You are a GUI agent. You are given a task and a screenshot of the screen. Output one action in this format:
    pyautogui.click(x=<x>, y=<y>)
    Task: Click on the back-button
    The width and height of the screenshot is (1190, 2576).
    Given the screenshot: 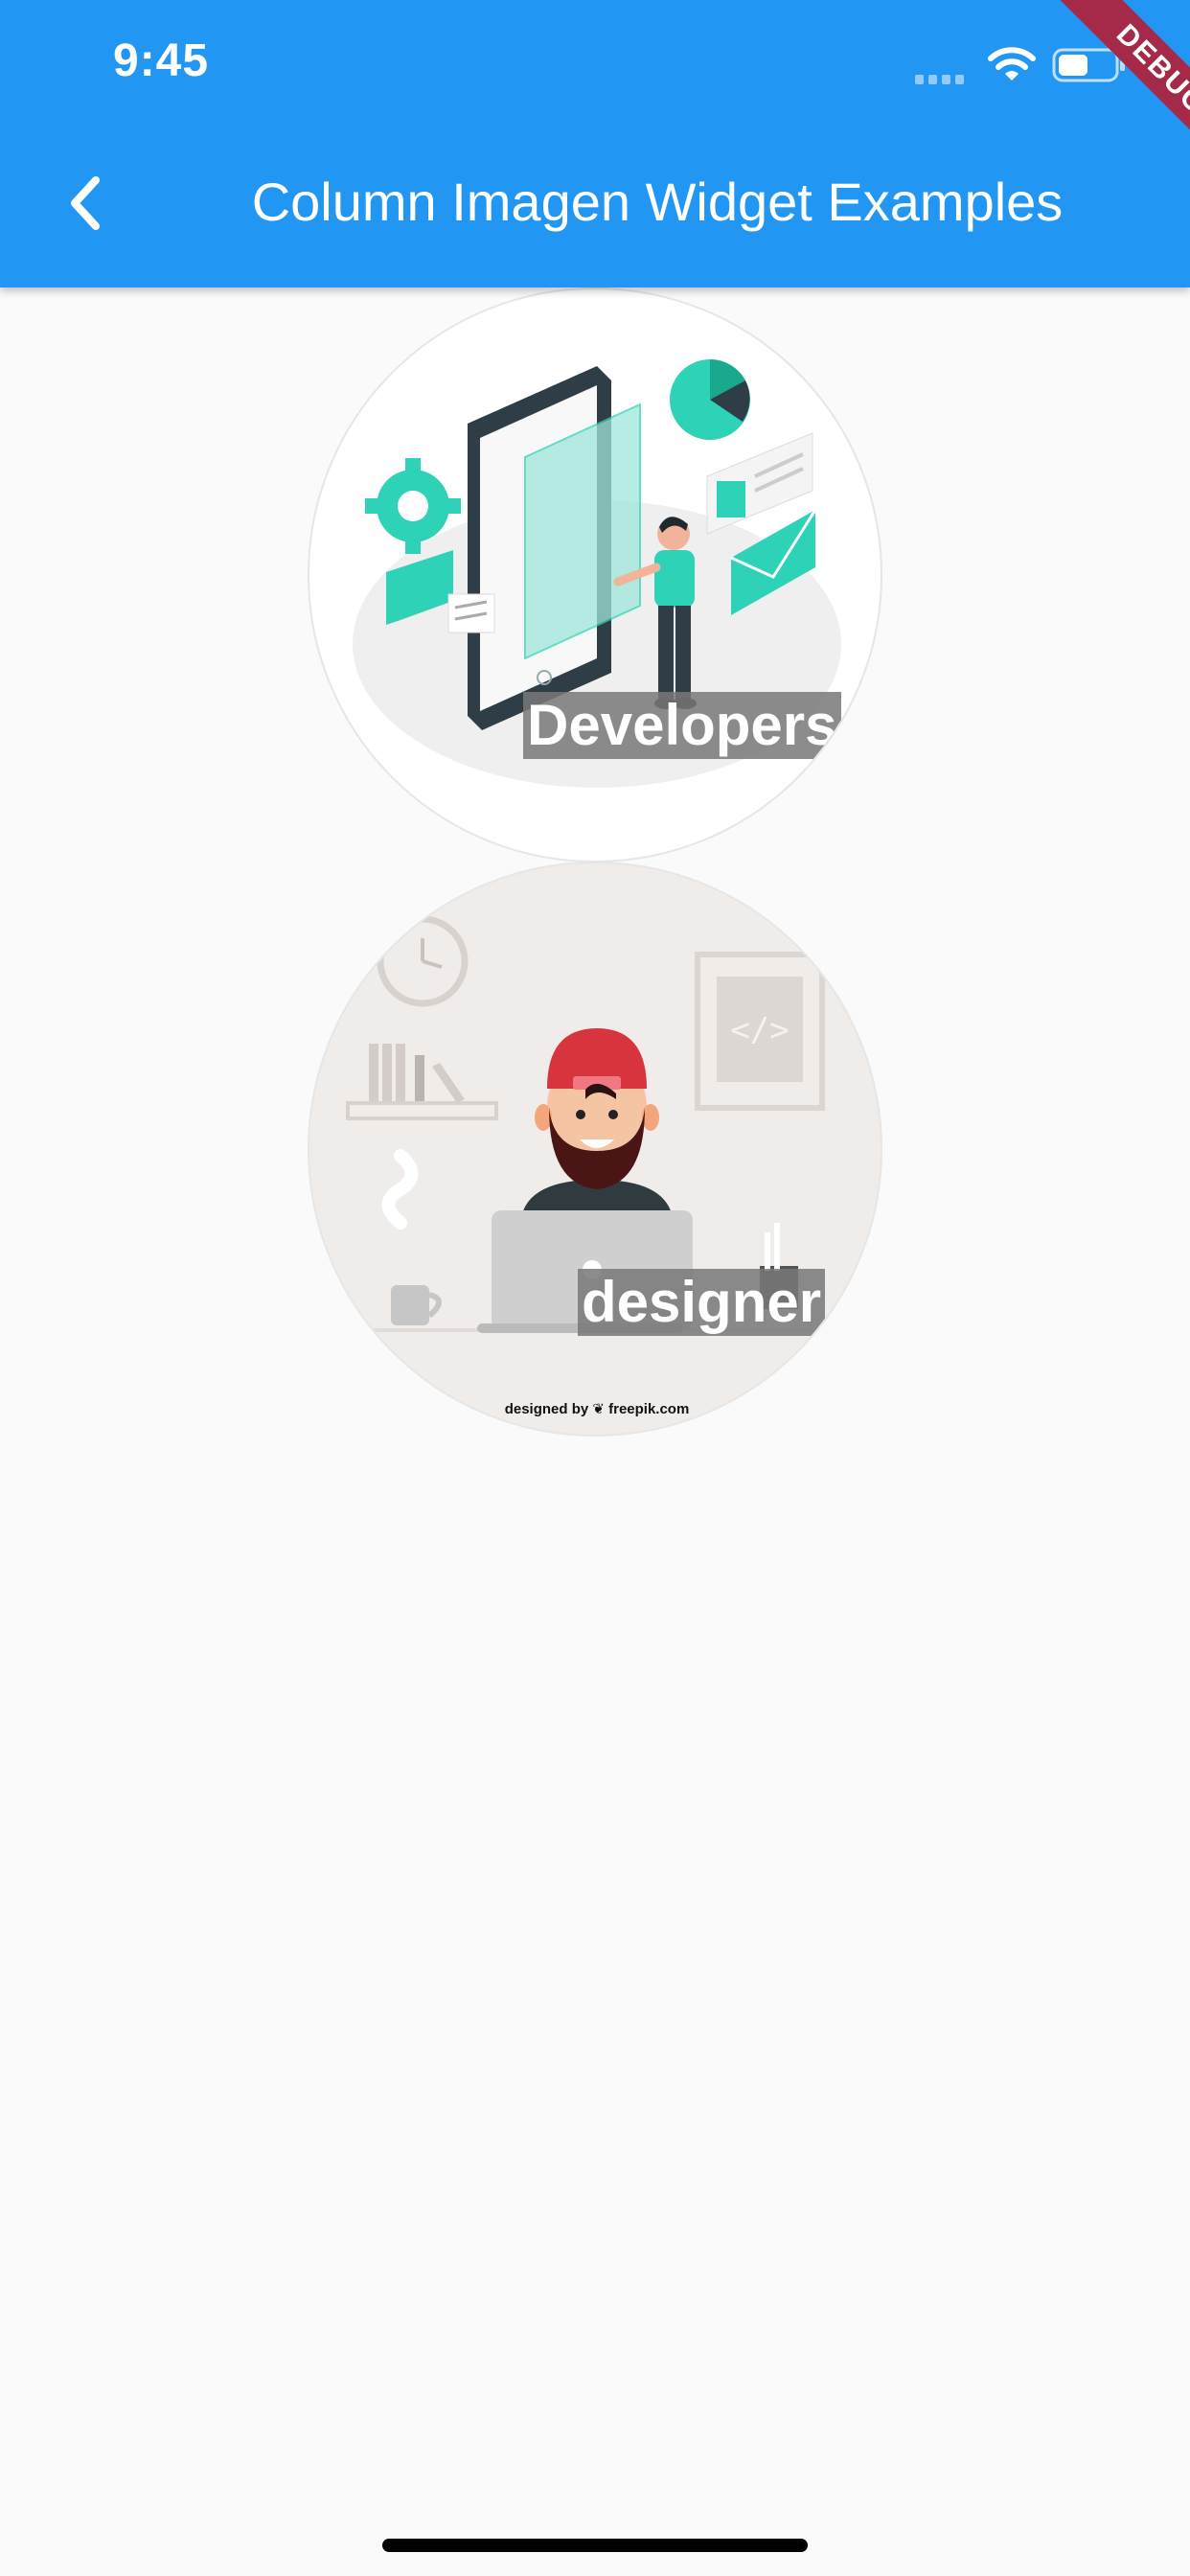 What is the action you would take?
    pyautogui.click(x=85, y=203)
    